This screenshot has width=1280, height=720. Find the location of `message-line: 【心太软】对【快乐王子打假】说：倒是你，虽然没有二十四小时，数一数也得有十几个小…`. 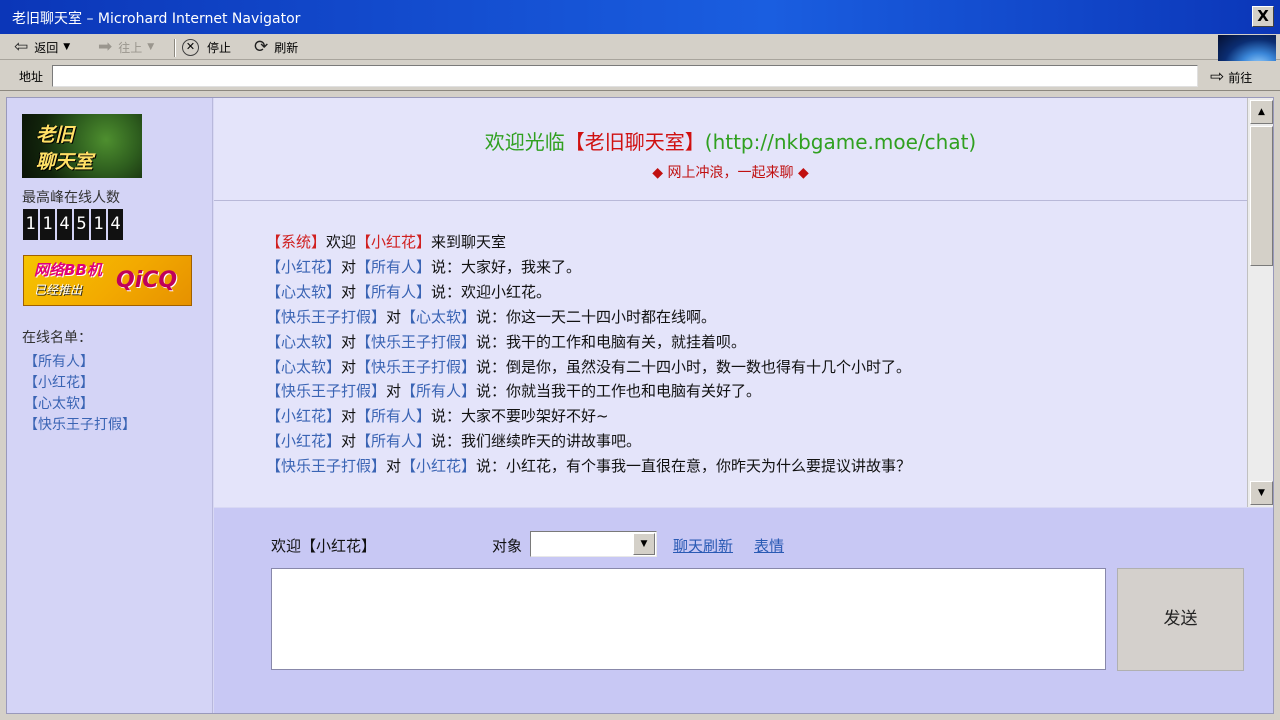

message-line: 【心太软】对【快乐王子打假】说：倒是你，虽然没有二十四小时，数一数也得有十几个小… is located at coordinates (588, 367).